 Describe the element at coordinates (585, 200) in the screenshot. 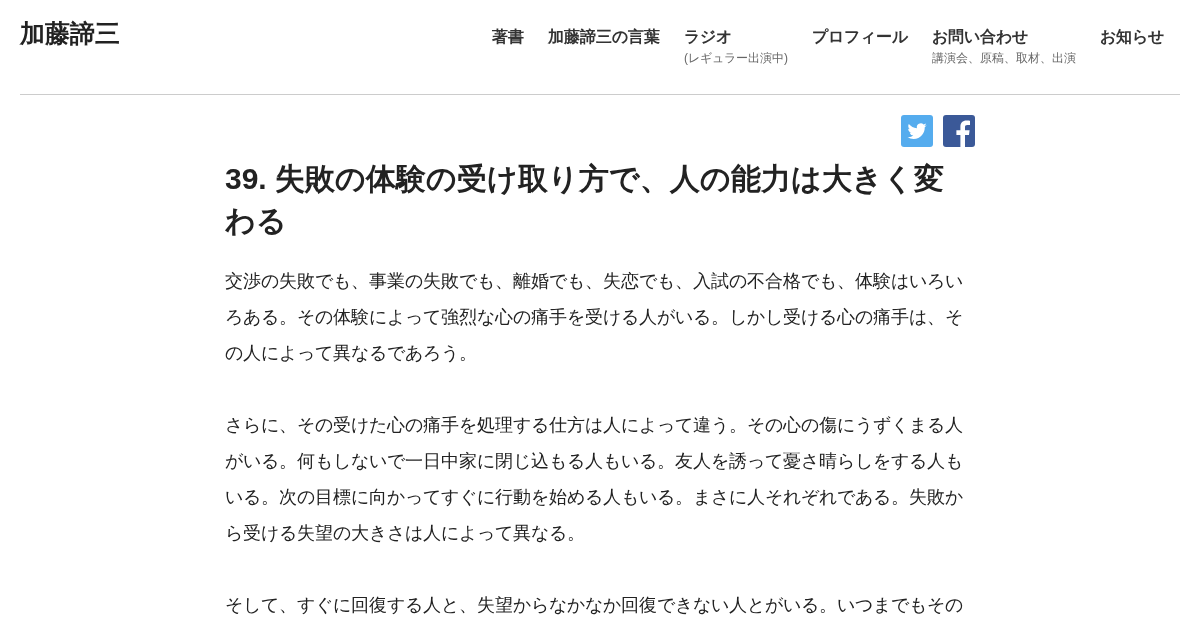

I see `article-title: 39. 失敗の体験の受け取り方で、人の能力は大きく変わる` at that location.